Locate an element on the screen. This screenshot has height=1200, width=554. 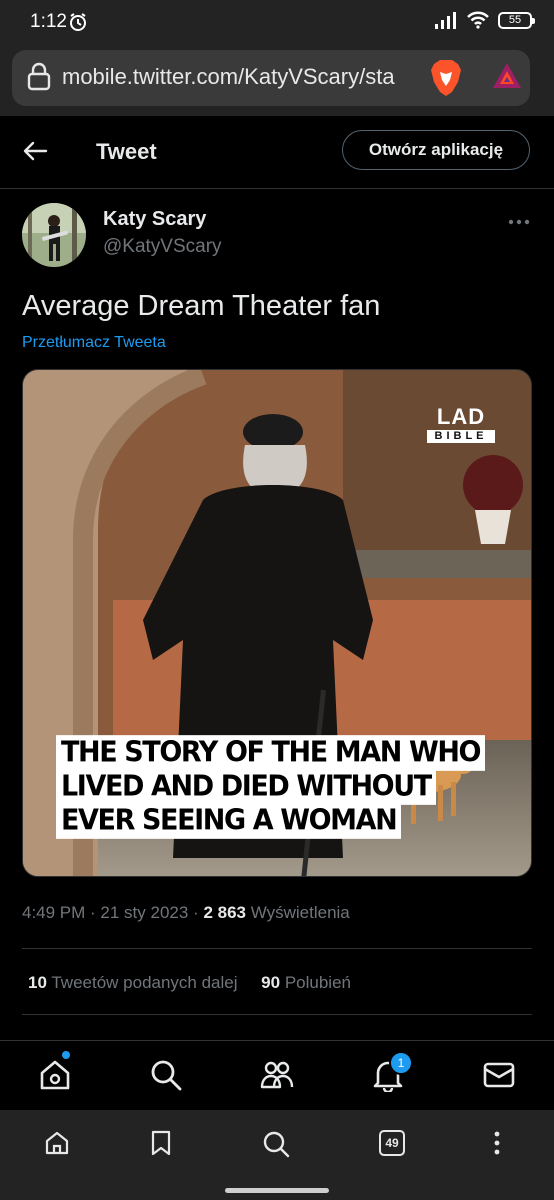
alarm-icon is located at coordinates (78, 22).